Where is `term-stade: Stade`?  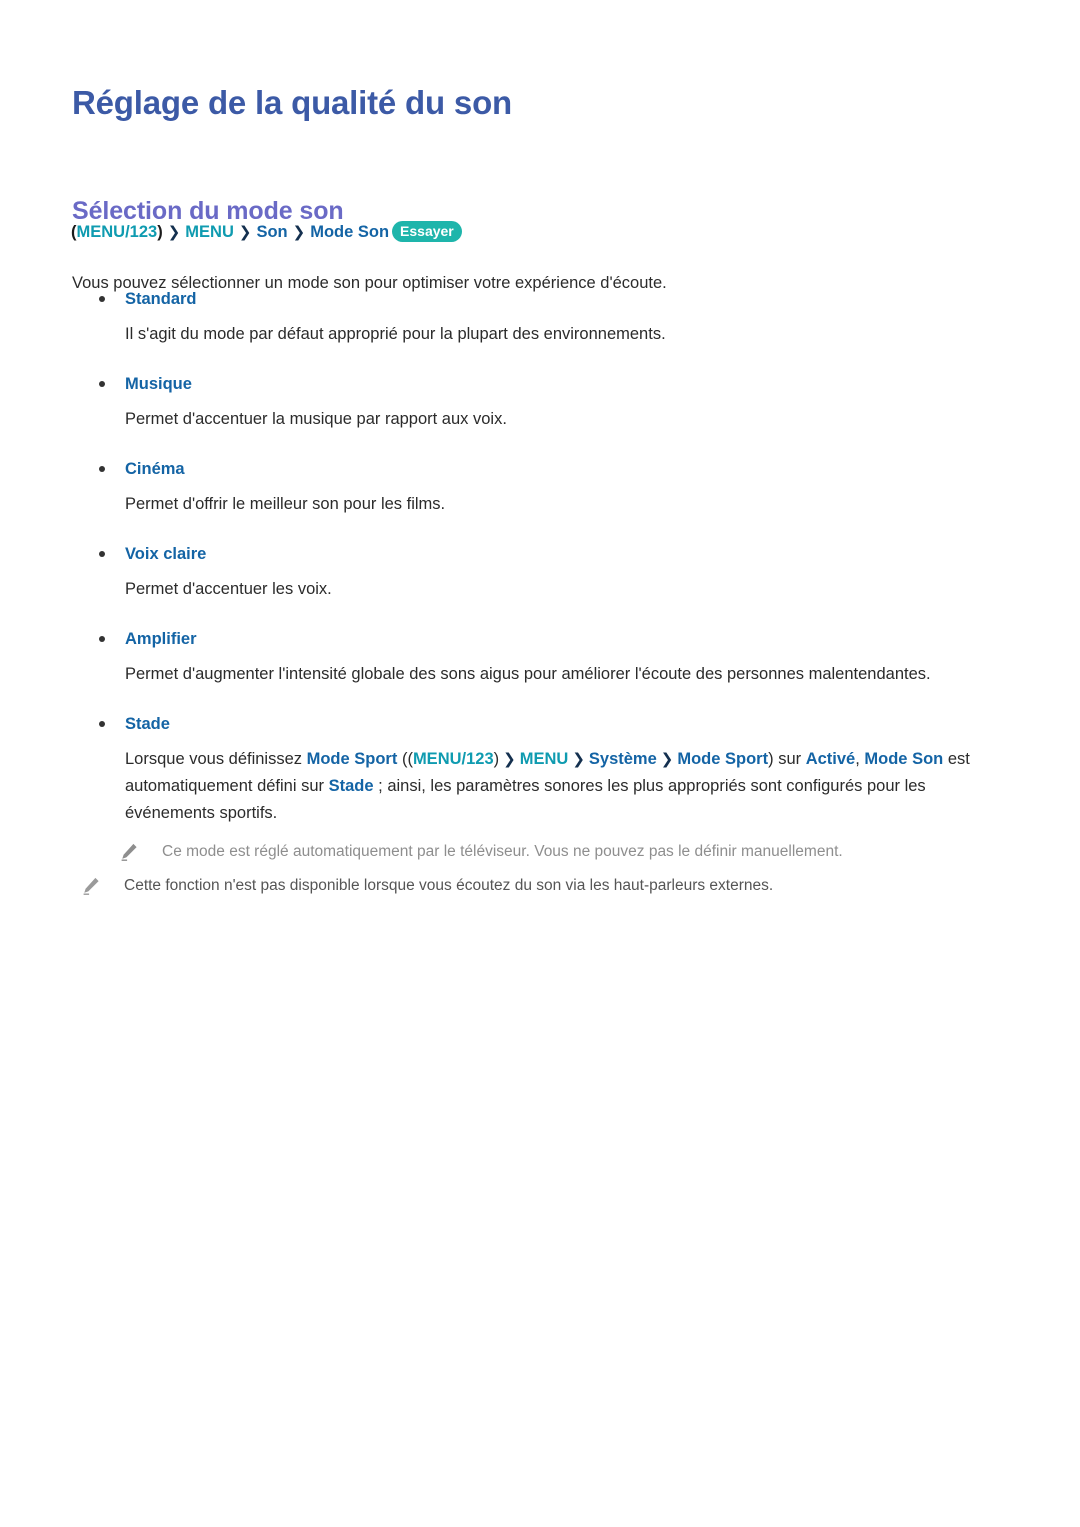
term-stade: Stade is located at coordinates (351, 786).